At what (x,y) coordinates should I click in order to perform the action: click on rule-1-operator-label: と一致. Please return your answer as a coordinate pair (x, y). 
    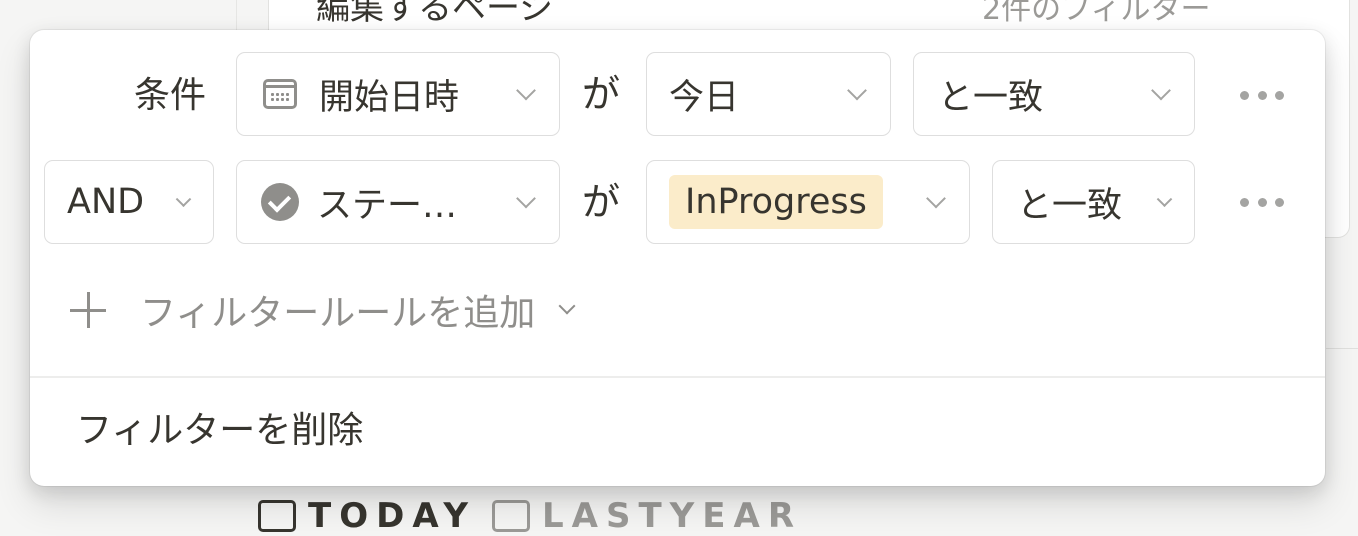
    Looking at the image, I should click on (991, 97).